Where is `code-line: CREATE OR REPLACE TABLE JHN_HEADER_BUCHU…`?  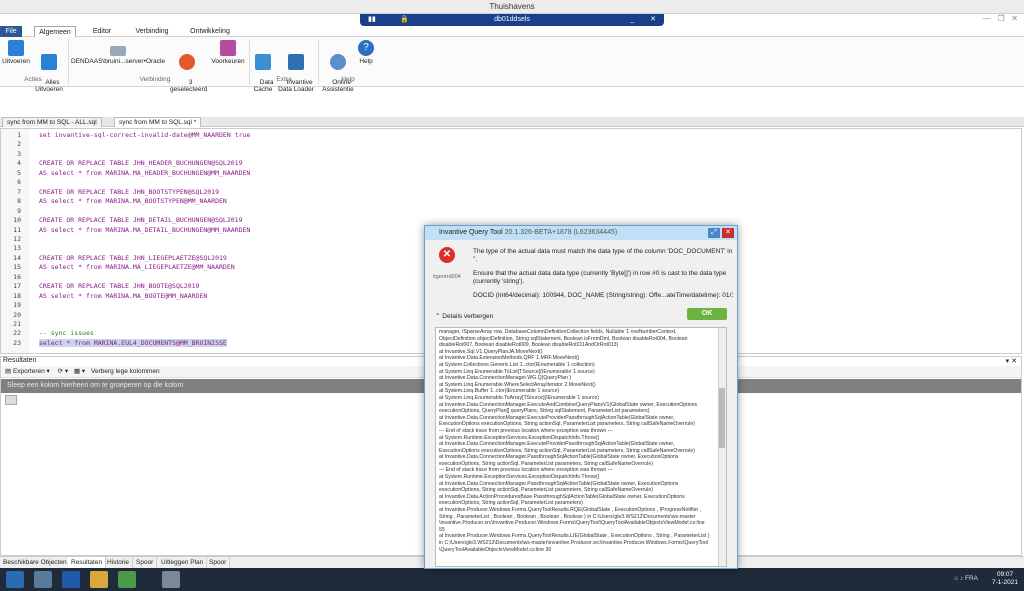
code-line: CREATE OR REPLACE TABLE JHN_HEADER_BUCHU… is located at coordinates (141, 163).